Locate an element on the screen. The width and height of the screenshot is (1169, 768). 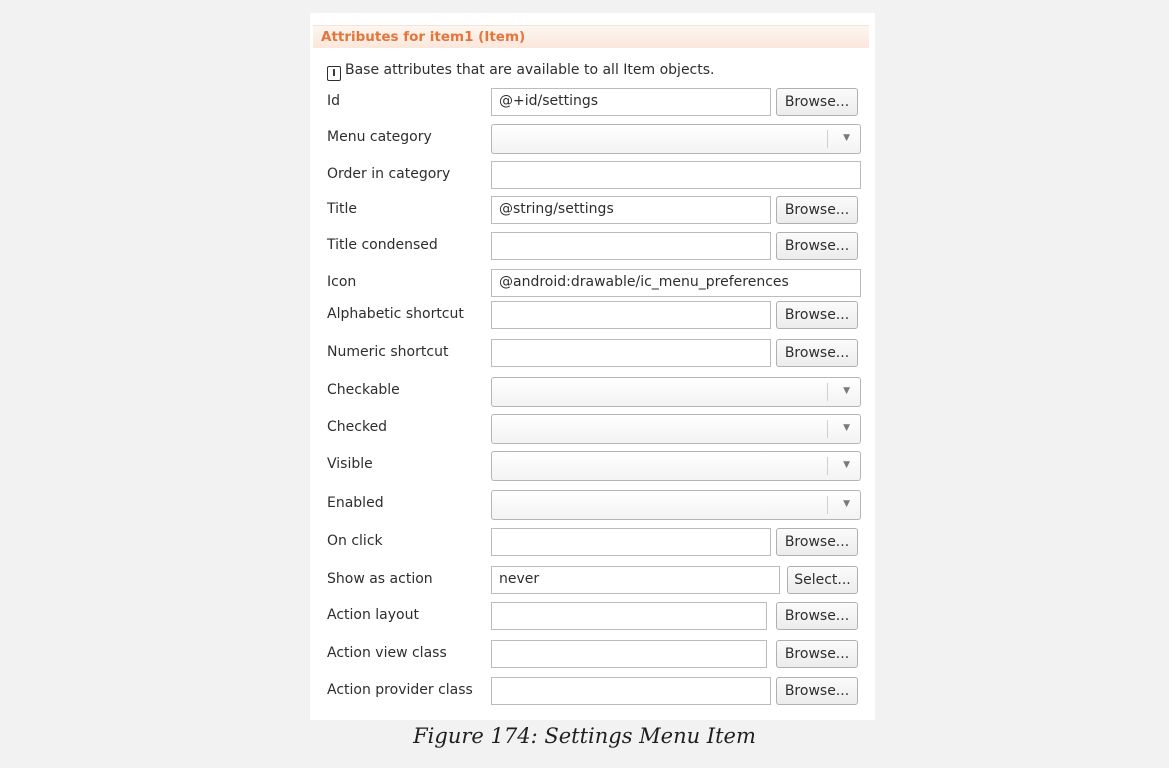
attribute-row-enabled: Enabled ▼ is located at coordinates (592, 505).